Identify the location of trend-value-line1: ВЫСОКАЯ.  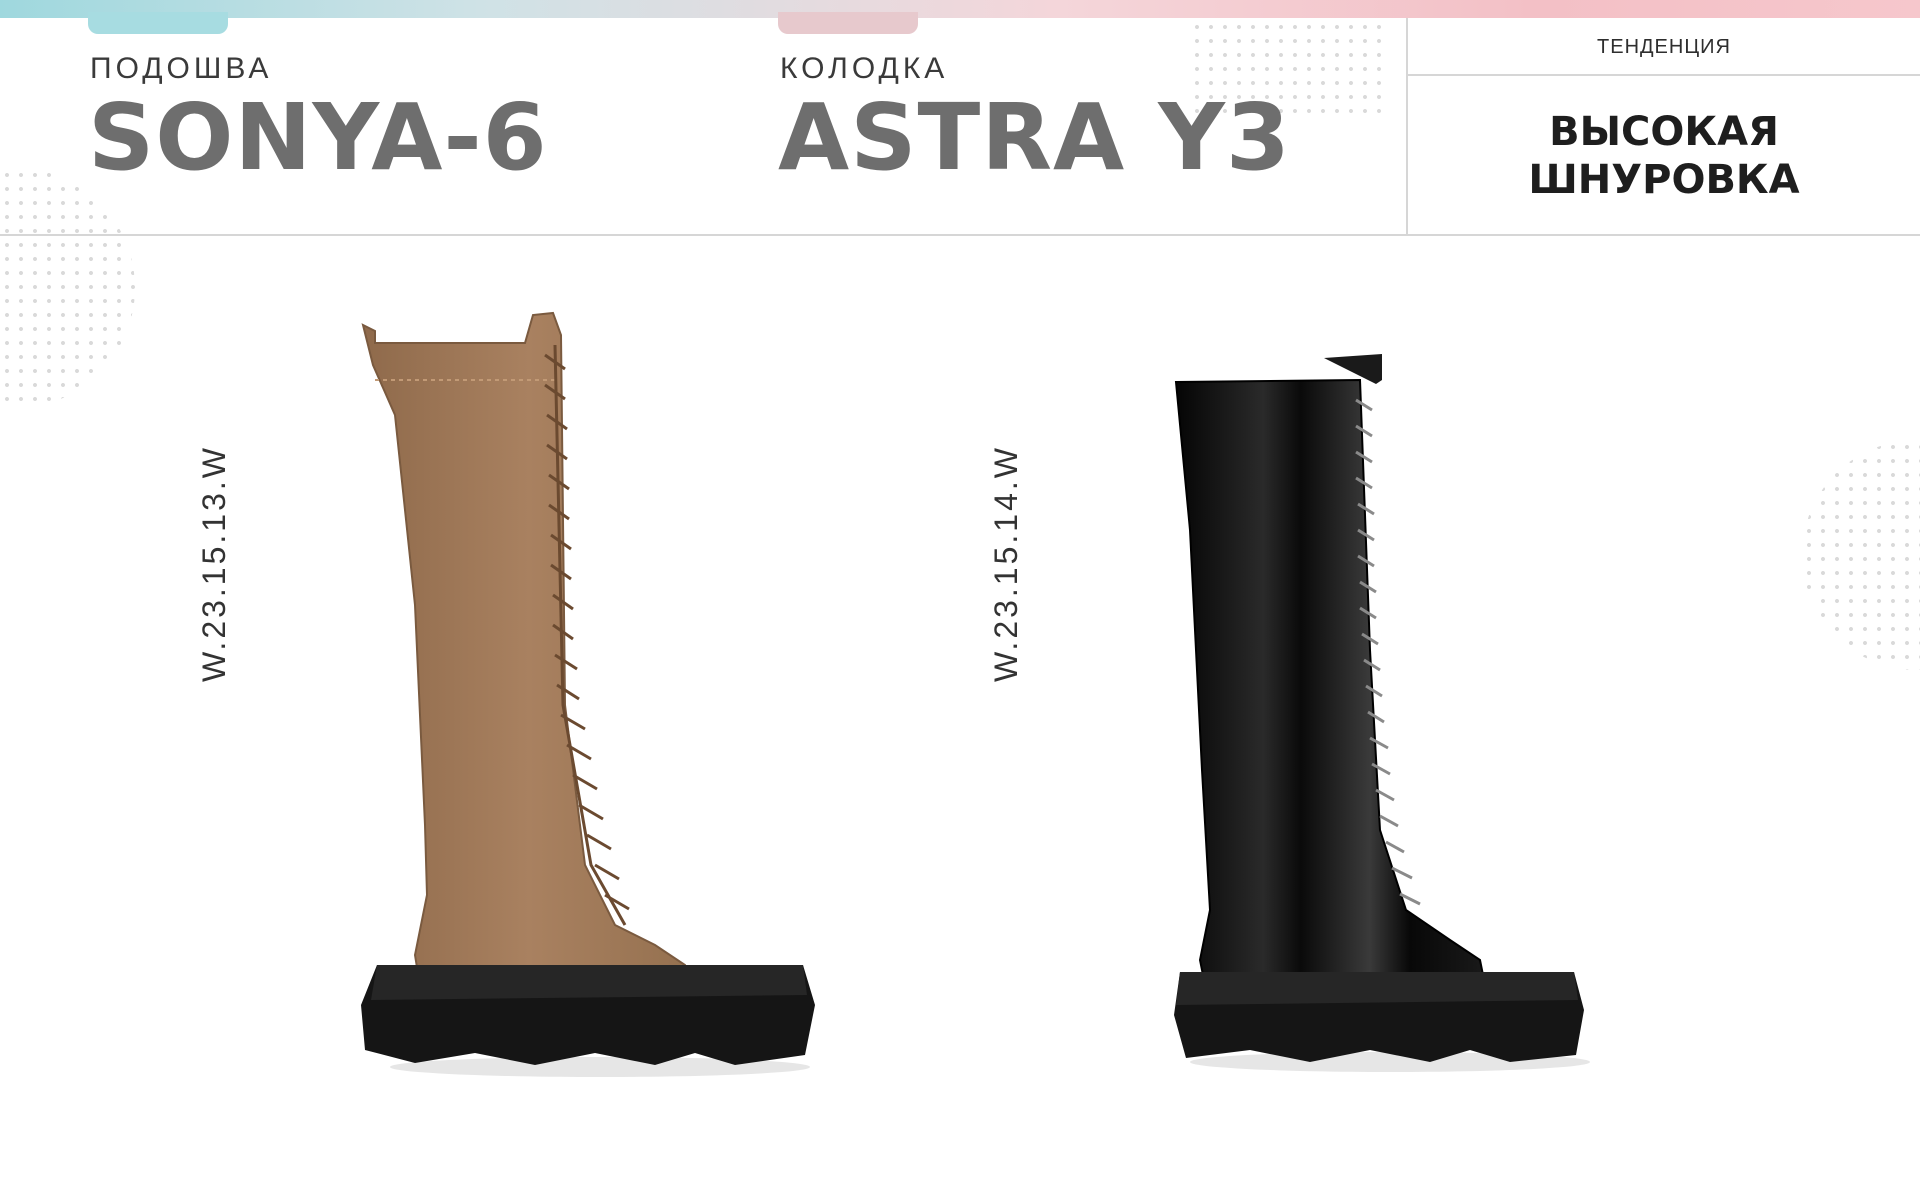
(1664, 132).